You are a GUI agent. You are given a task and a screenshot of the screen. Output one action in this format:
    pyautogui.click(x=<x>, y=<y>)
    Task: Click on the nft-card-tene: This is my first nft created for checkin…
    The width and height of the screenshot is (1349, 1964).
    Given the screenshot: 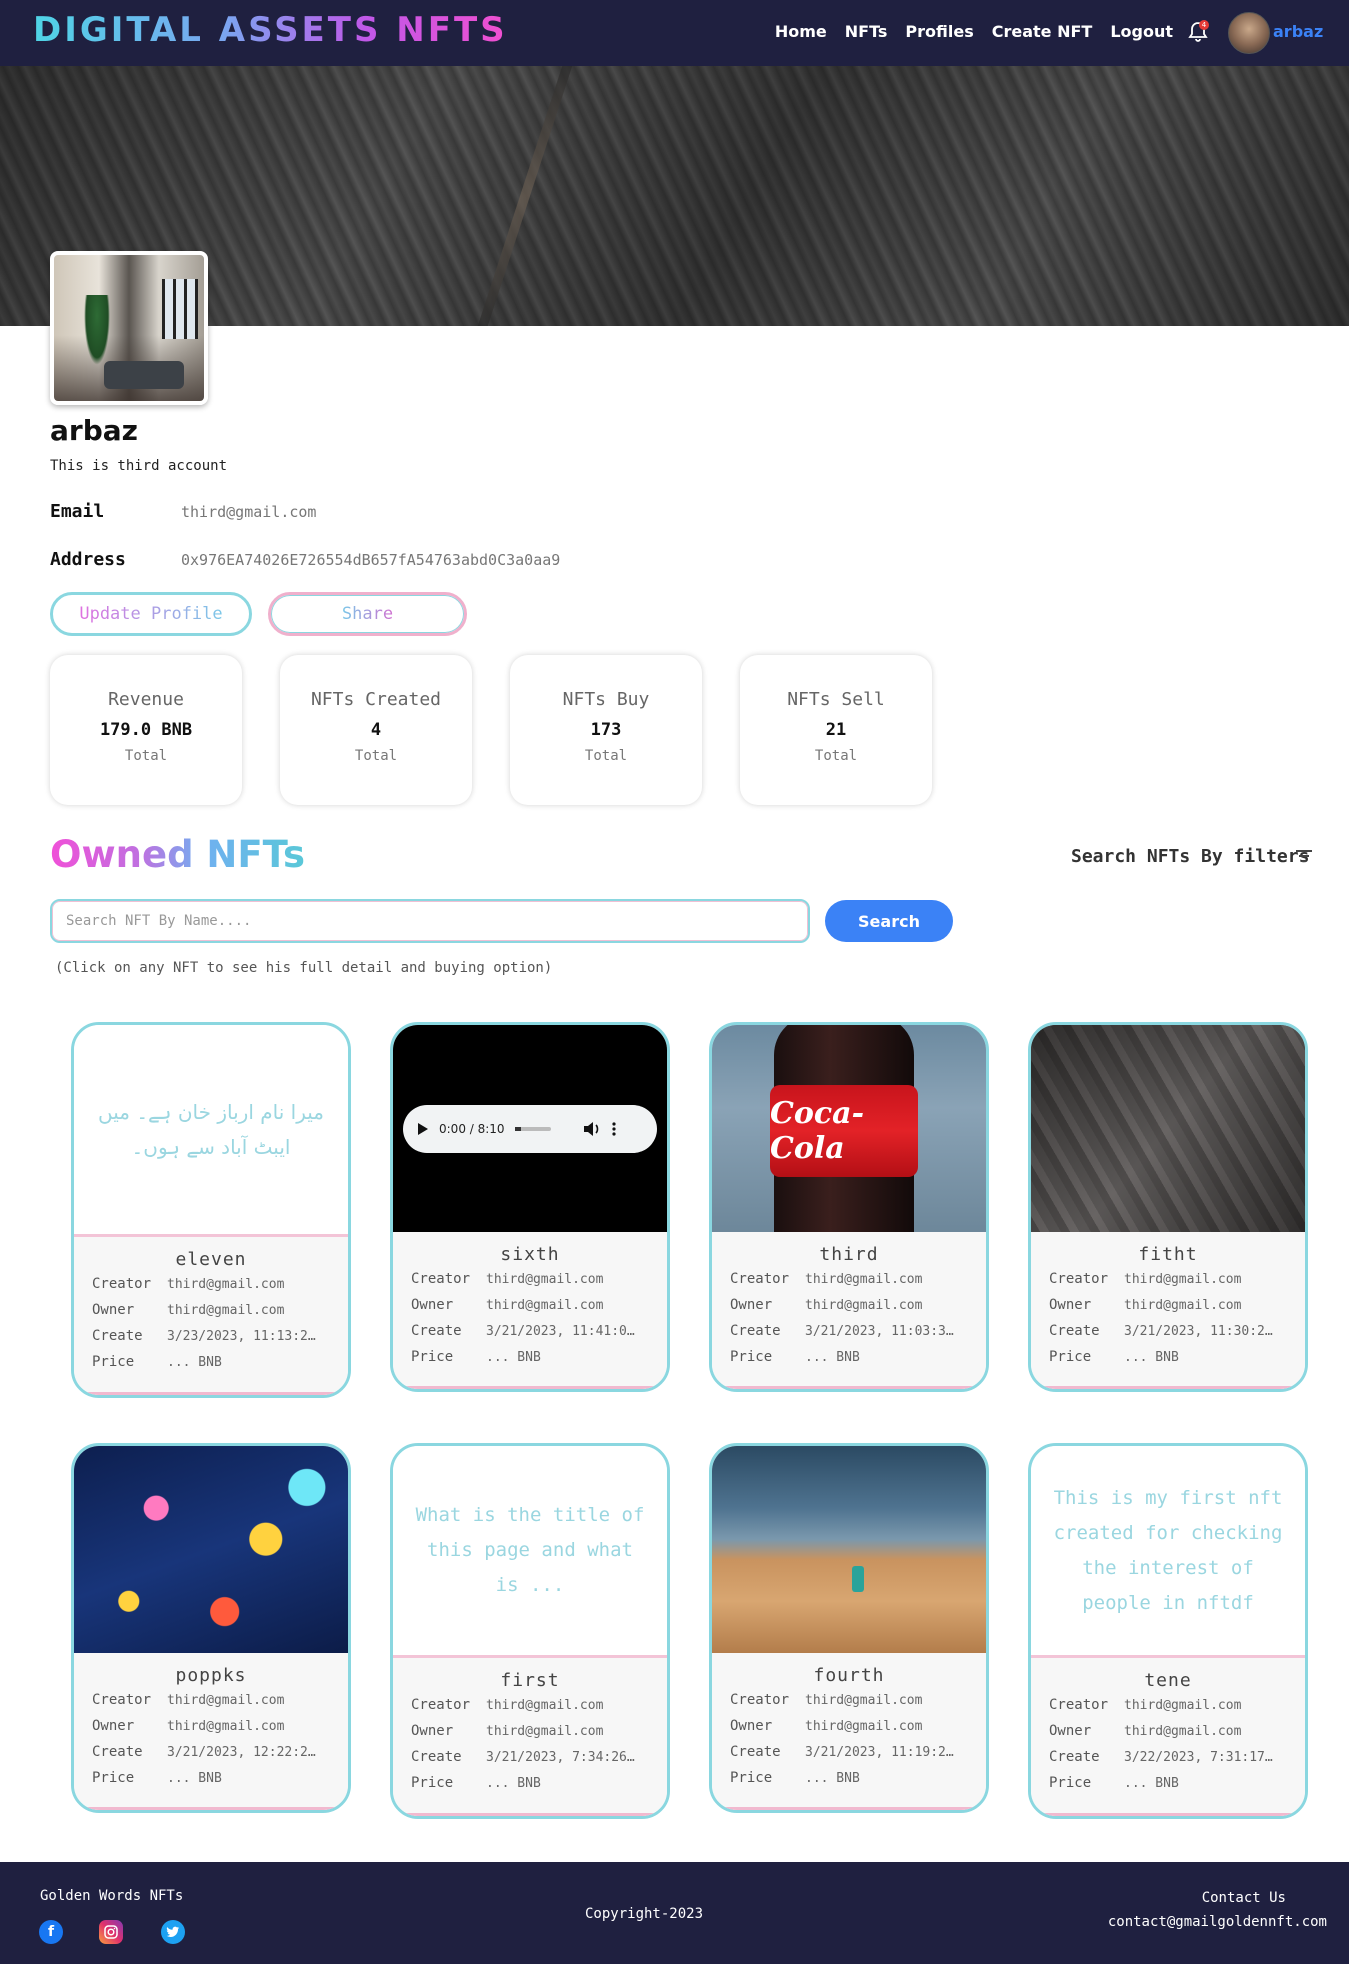 What is the action you would take?
    pyautogui.click(x=1168, y=1631)
    